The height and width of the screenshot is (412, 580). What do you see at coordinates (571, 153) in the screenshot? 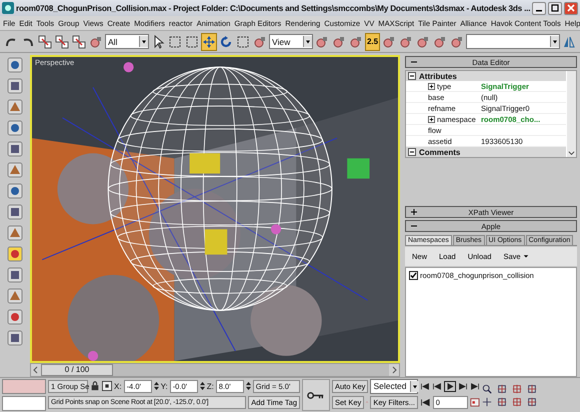
I see `scroll-down-icon` at bounding box center [571, 153].